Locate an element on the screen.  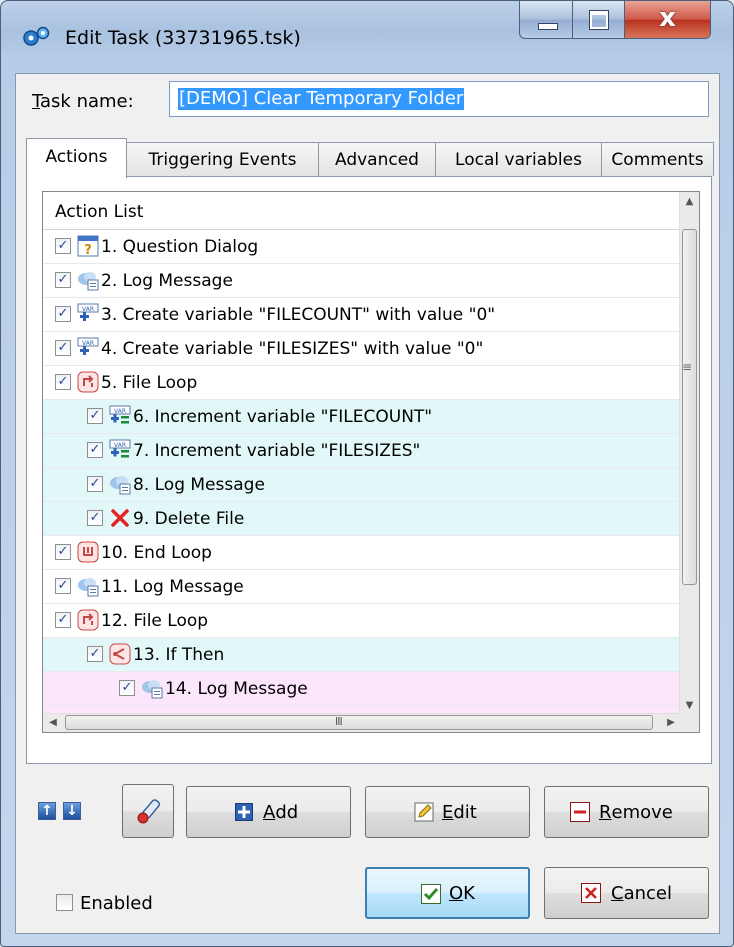
pencil-icon is located at coordinates (424, 812).